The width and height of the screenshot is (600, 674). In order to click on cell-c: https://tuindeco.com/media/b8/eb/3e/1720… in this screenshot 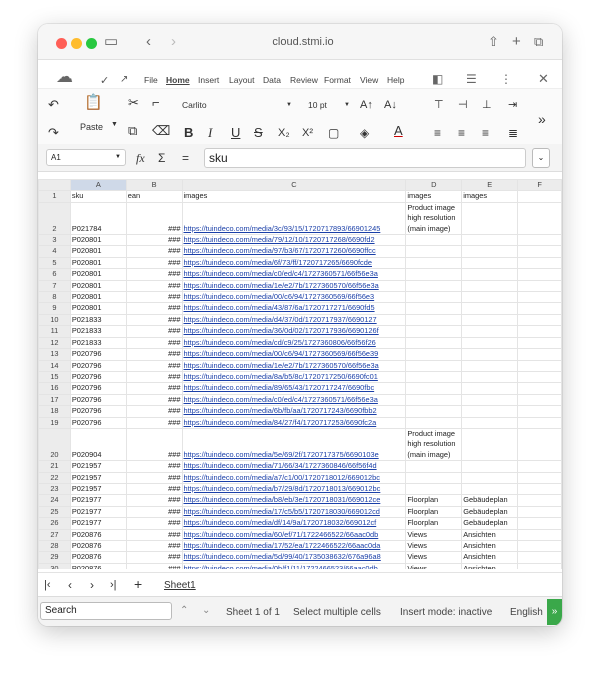, I will do `click(294, 500)`.